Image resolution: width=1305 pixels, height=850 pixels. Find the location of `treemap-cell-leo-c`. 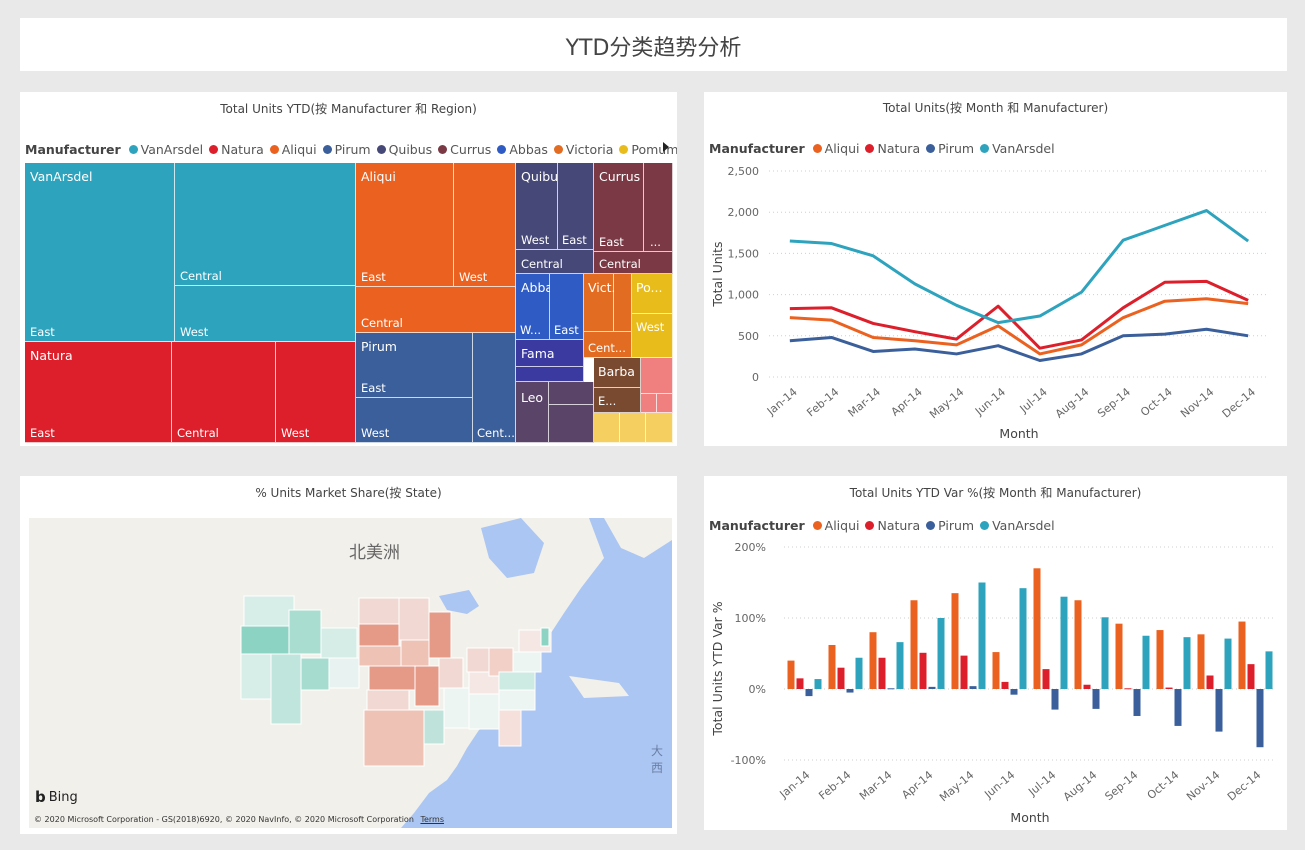

treemap-cell-leo-c is located at coordinates (571, 424).